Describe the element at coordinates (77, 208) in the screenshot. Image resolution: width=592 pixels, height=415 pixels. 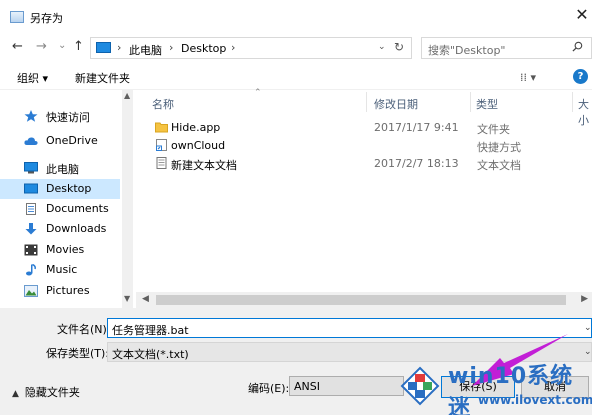
I see `sidebar-item-label: Documents` at that location.